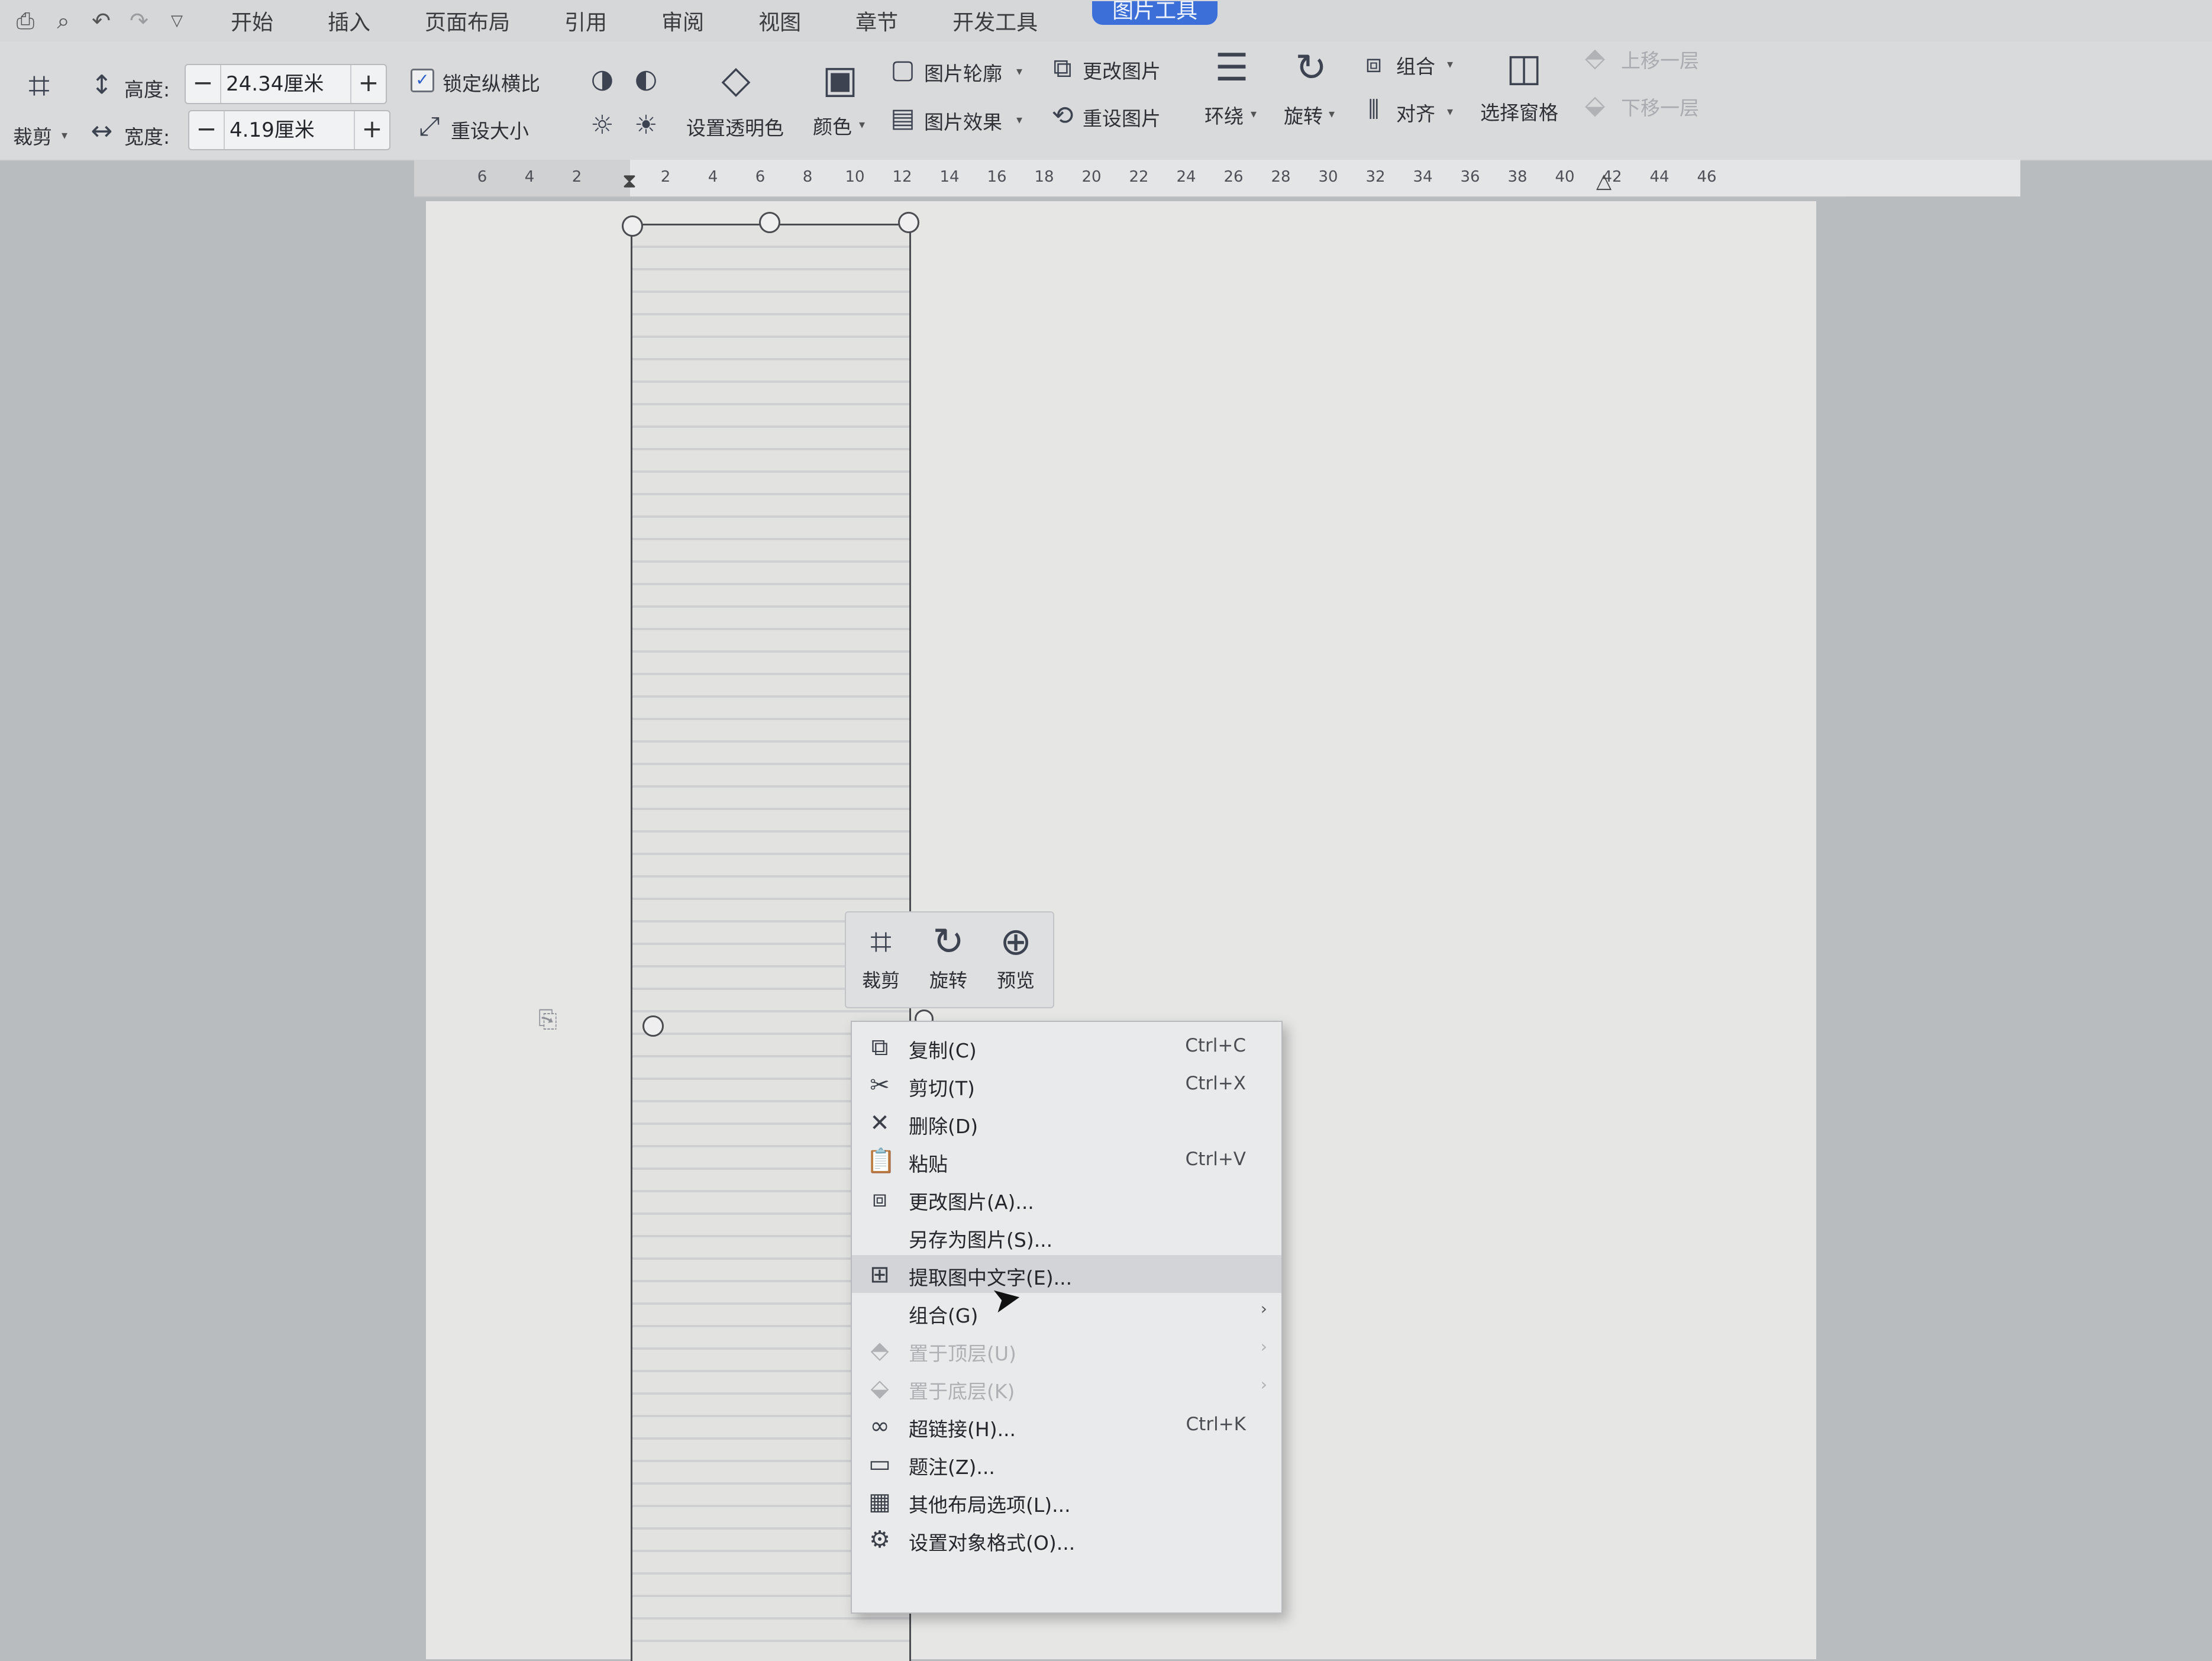 Image resolution: width=2212 pixels, height=1661 pixels. What do you see at coordinates (1659, 177) in the screenshot?
I see `ruler-tick-label: 44` at bounding box center [1659, 177].